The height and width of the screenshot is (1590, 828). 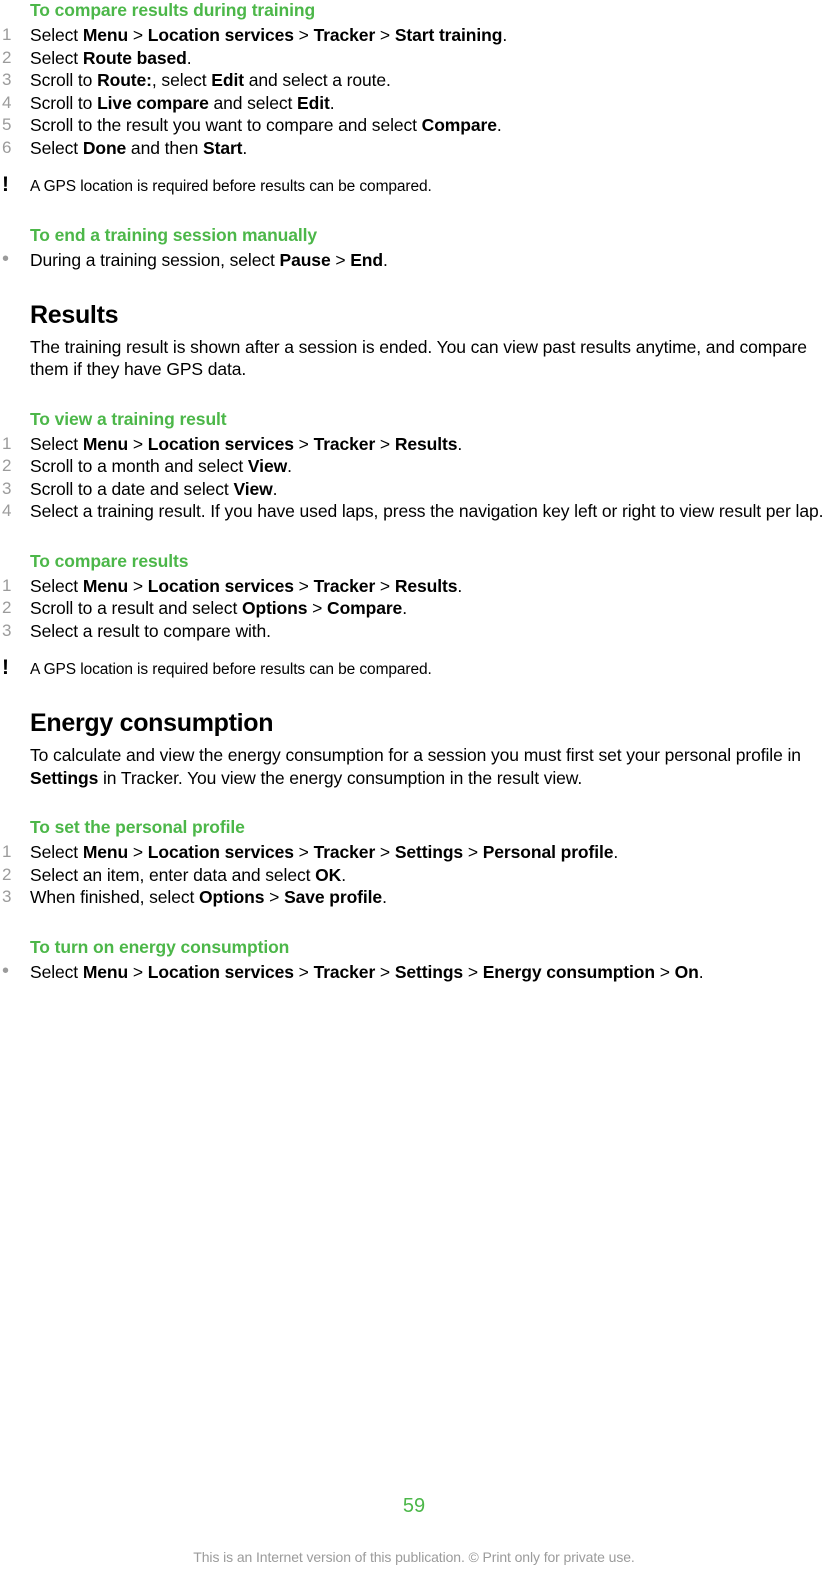 I want to click on section-heading-energy-consumption: Energy consumption, so click(x=152, y=723).